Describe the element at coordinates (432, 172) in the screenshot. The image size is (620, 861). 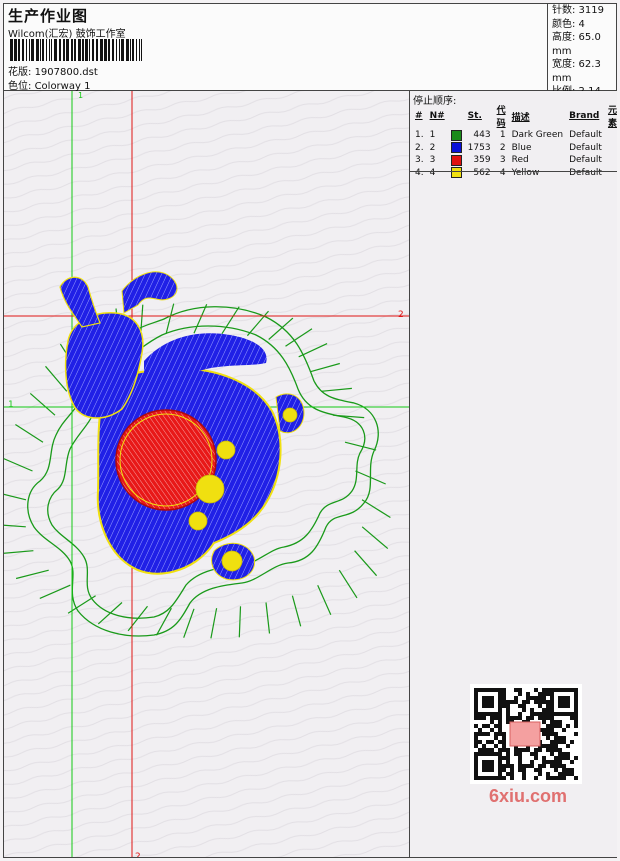
I see `stop-cell-n: 4` at that location.